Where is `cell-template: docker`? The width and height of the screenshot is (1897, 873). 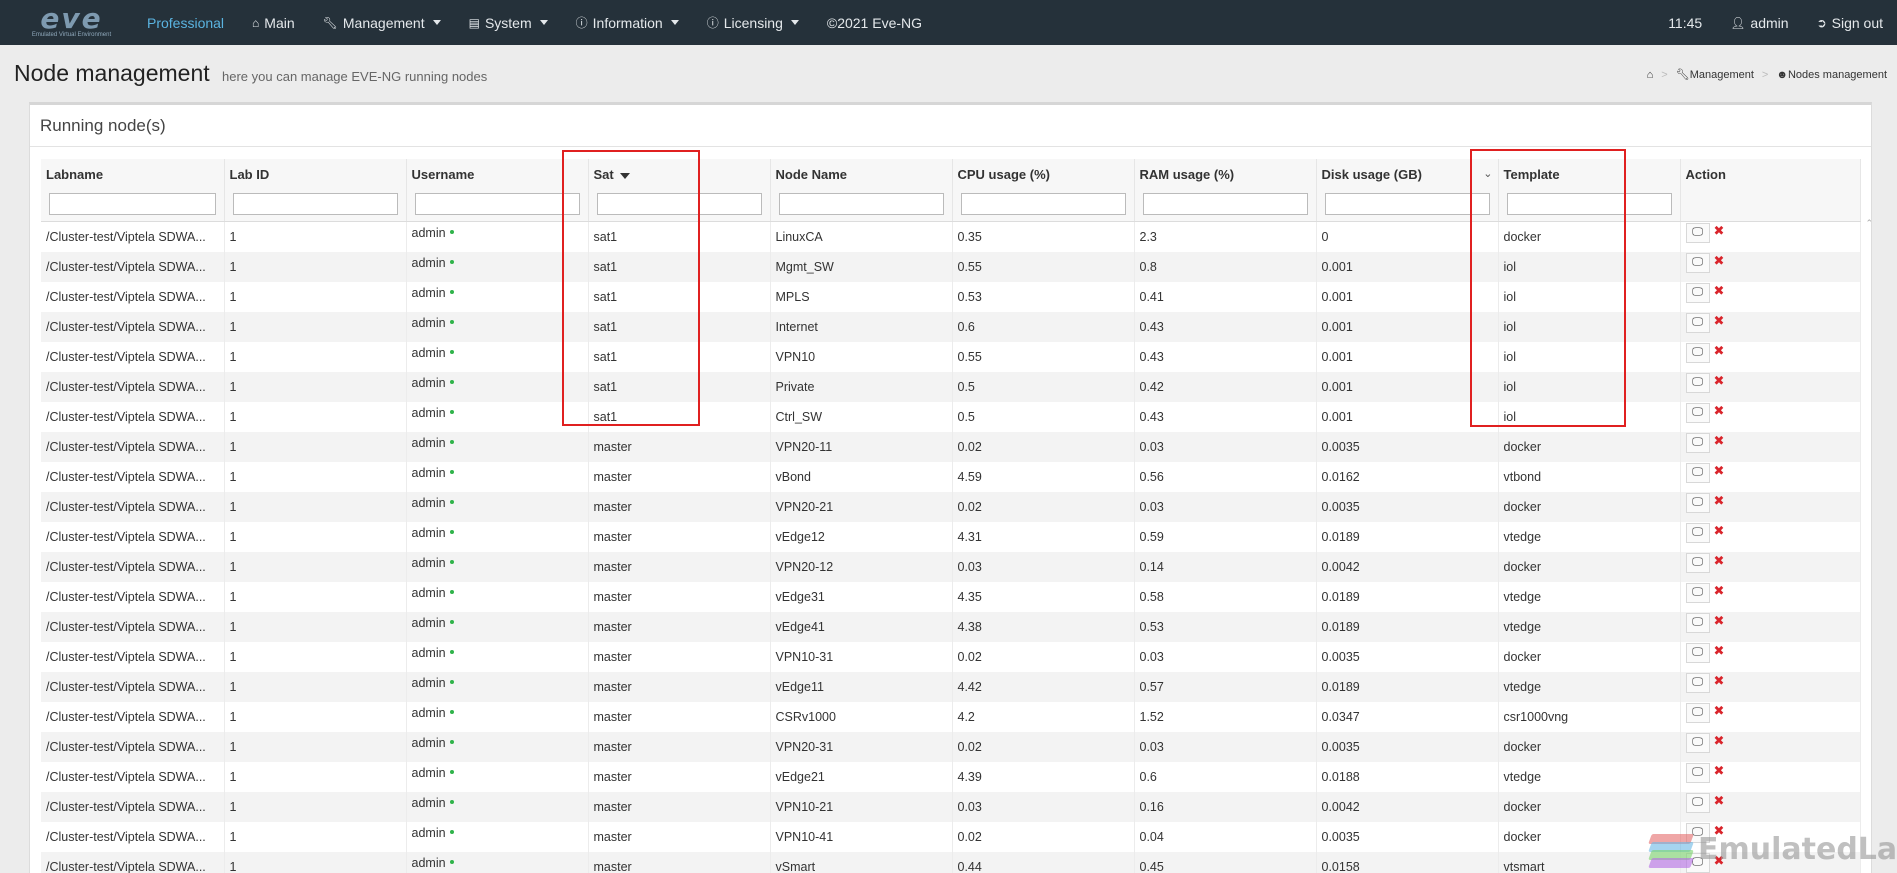
cell-template: docker is located at coordinates (1589, 506).